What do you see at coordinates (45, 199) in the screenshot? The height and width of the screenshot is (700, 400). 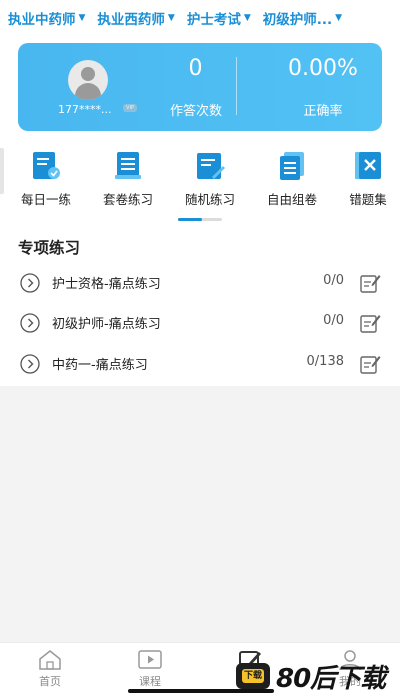 I see `quick-item-label: 每日一练` at bounding box center [45, 199].